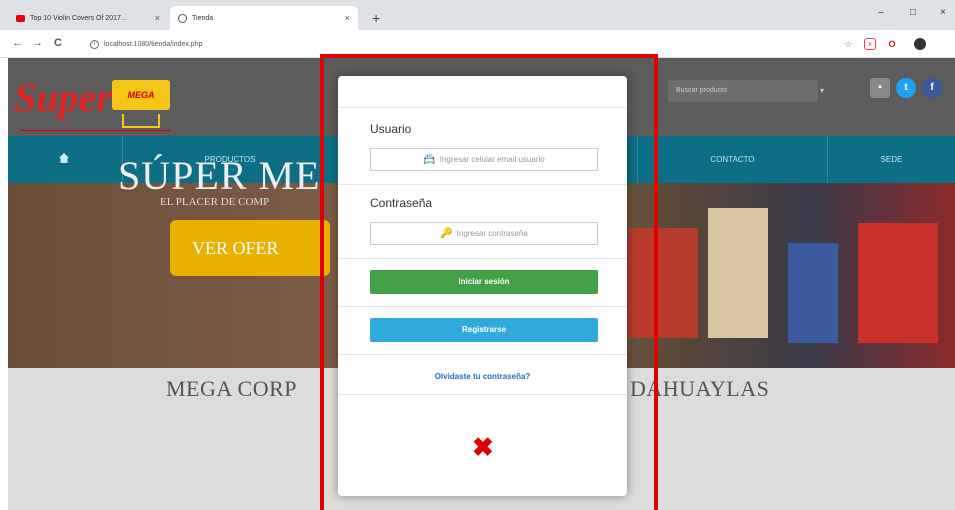  Describe the element at coordinates (250, 248) in the screenshot. I see `offers-button: VER OFER` at that location.